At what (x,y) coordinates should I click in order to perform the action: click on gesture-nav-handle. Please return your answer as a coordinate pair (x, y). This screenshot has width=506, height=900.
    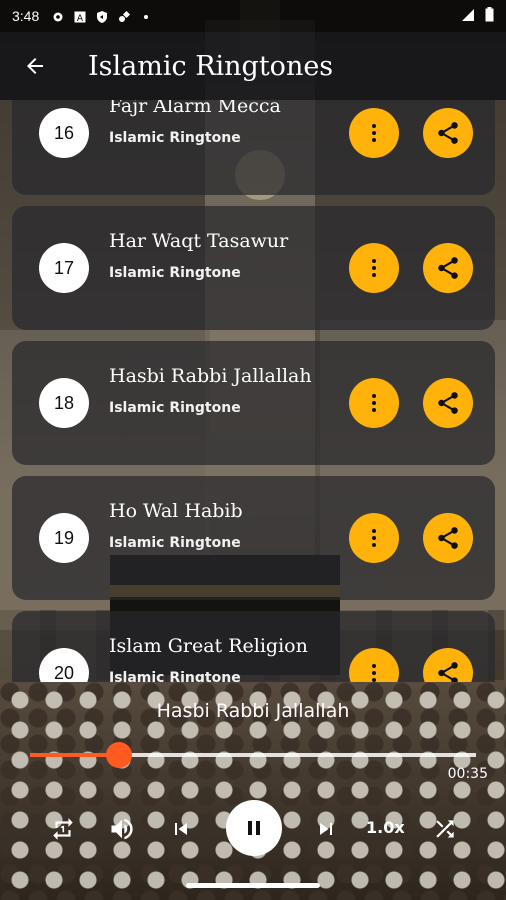
    Looking at the image, I should click on (253, 885).